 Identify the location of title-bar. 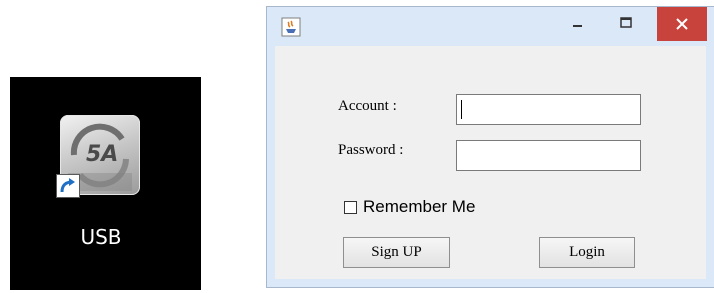
(490, 24).